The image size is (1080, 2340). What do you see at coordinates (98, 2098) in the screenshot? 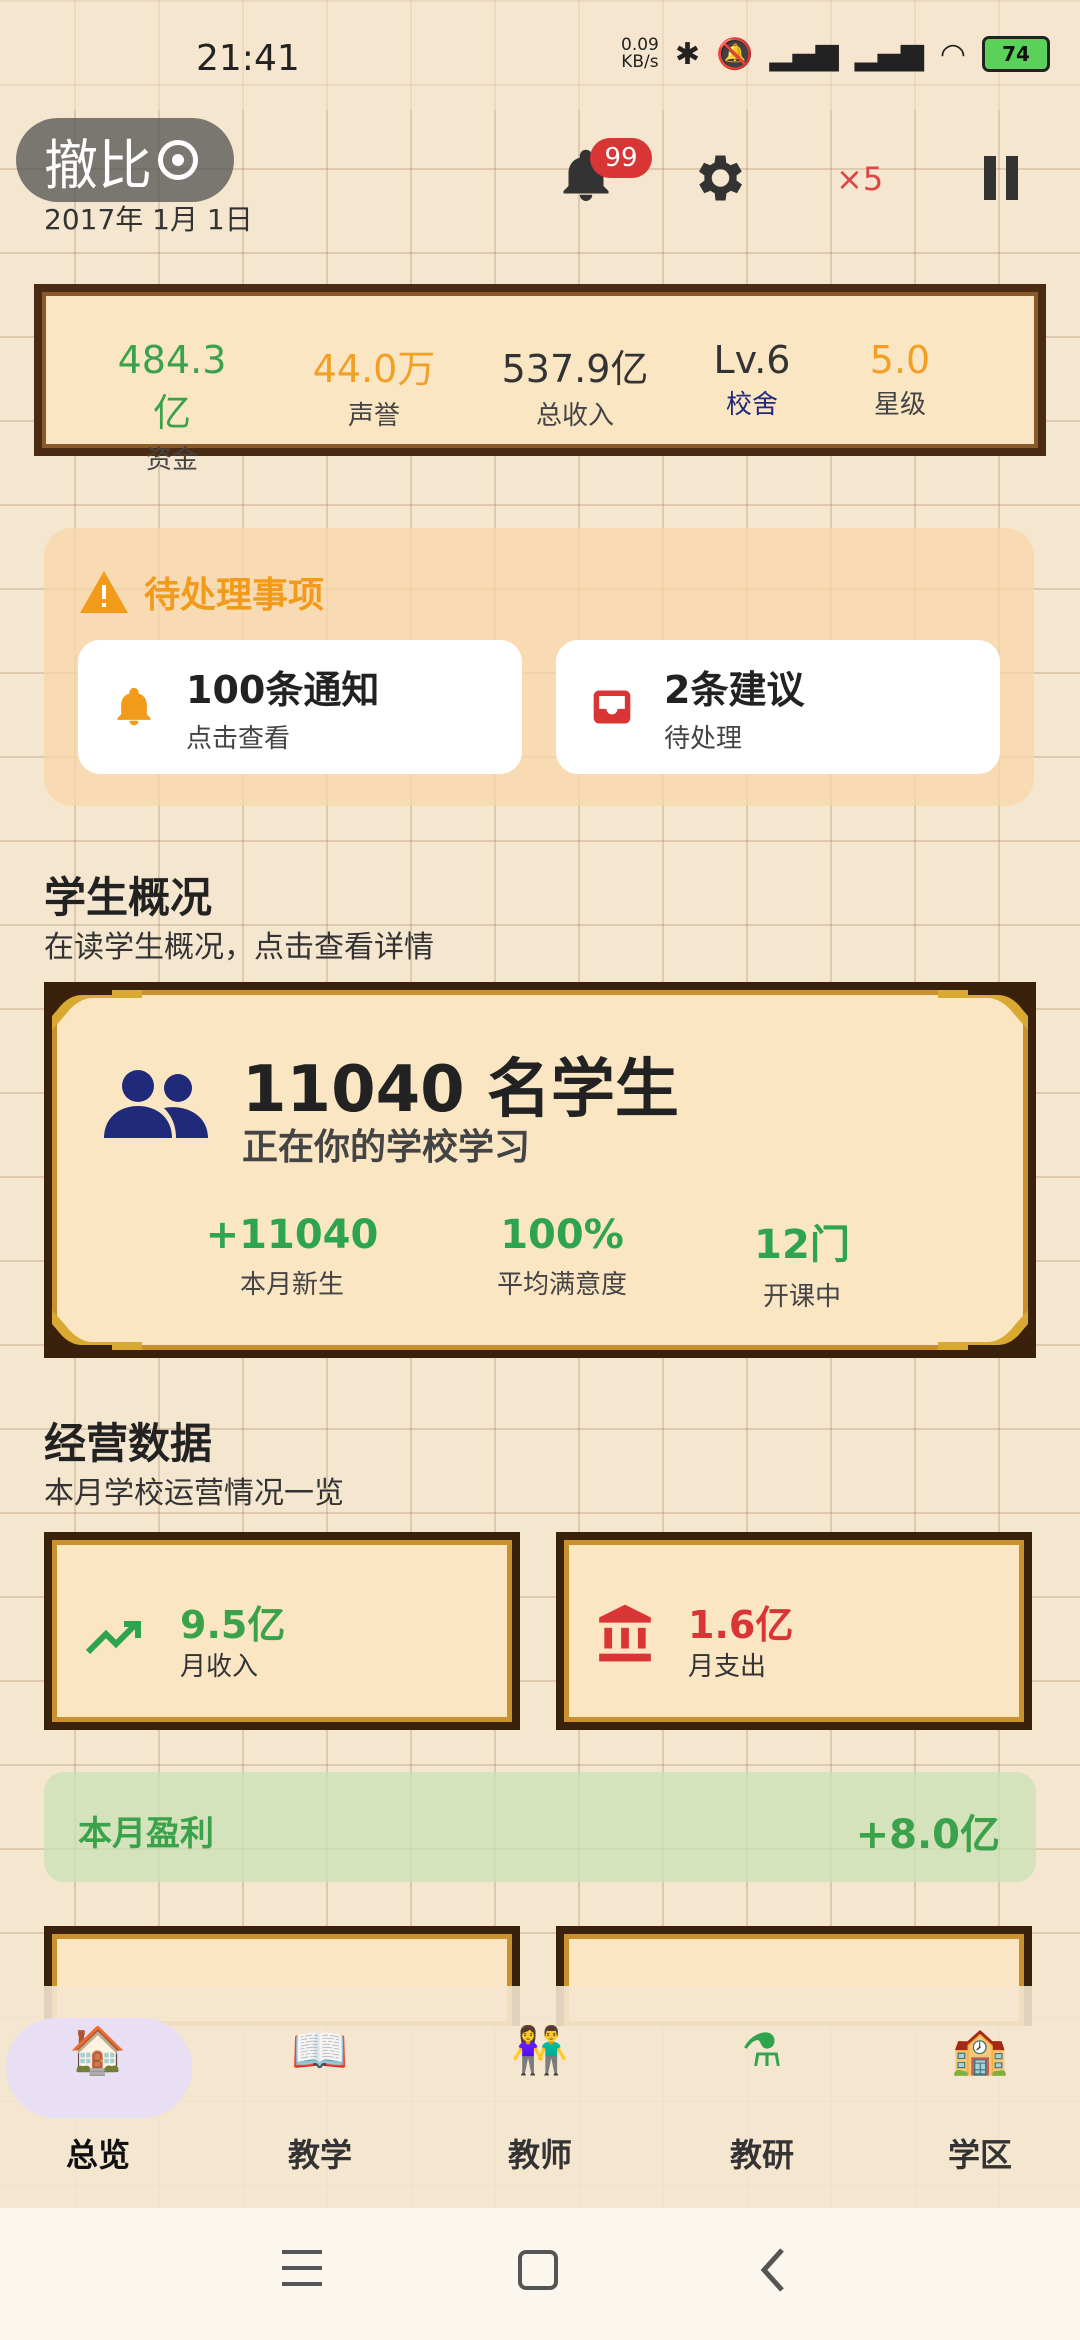
I see `nav-item-overview: 🏠 总览` at bounding box center [98, 2098].